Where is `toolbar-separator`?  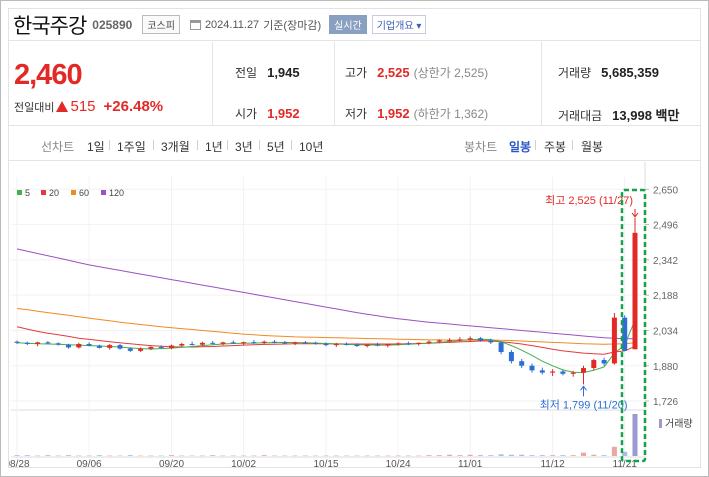
toolbar-separator is located at coordinates (259, 145).